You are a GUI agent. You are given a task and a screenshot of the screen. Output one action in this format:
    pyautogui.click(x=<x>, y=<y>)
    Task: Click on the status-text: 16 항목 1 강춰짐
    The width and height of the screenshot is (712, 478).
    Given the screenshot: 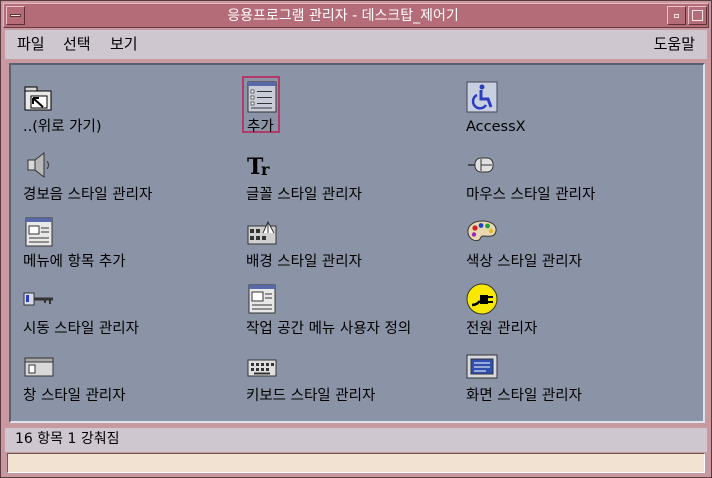 What is the action you would take?
    pyautogui.click(x=67, y=439)
    